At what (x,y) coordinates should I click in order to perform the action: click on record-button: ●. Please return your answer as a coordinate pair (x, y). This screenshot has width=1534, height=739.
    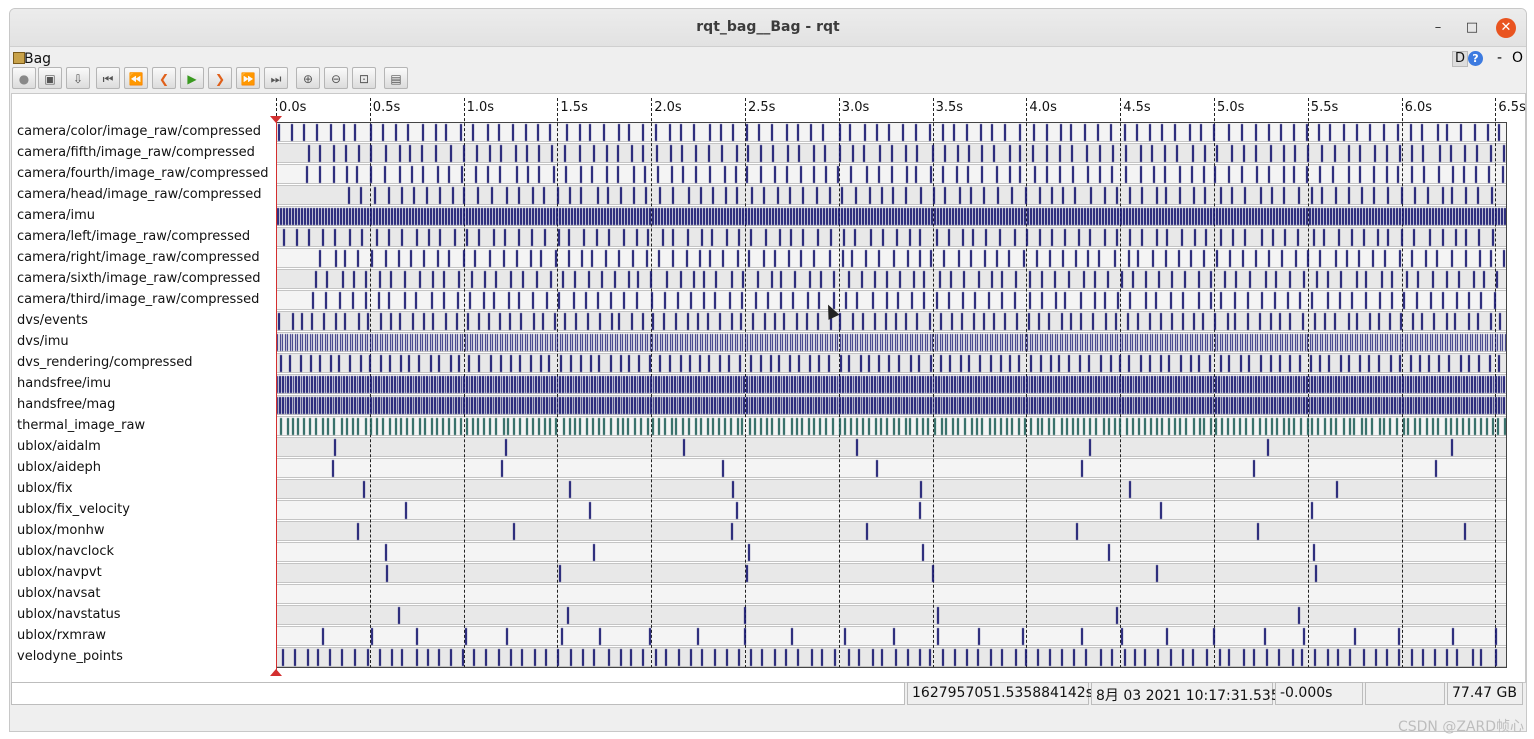
    Looking at the image, I should click on (24, 78).